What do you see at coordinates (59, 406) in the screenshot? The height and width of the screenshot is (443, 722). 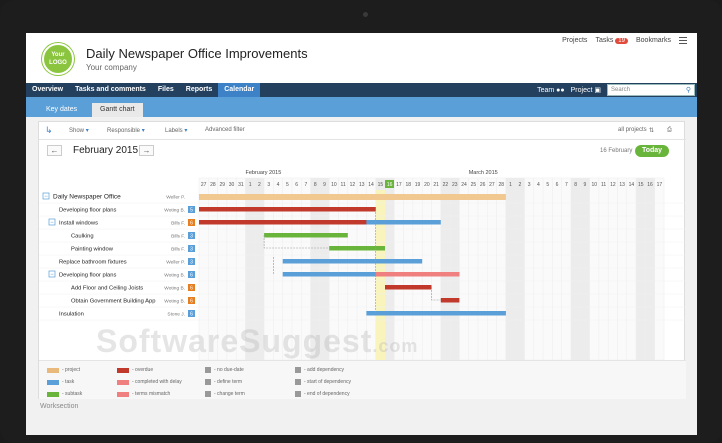 I see `footer-brand: Worksection` at bounding box center [59, 406].